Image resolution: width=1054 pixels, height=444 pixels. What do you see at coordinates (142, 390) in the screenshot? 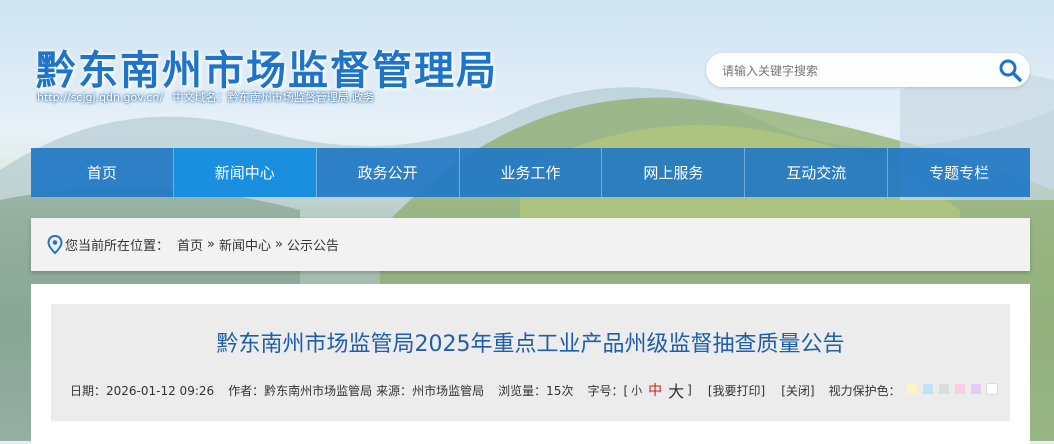
I see `article-date: 日期：2026-01-12 09:26` at bounding box center [142, 390].